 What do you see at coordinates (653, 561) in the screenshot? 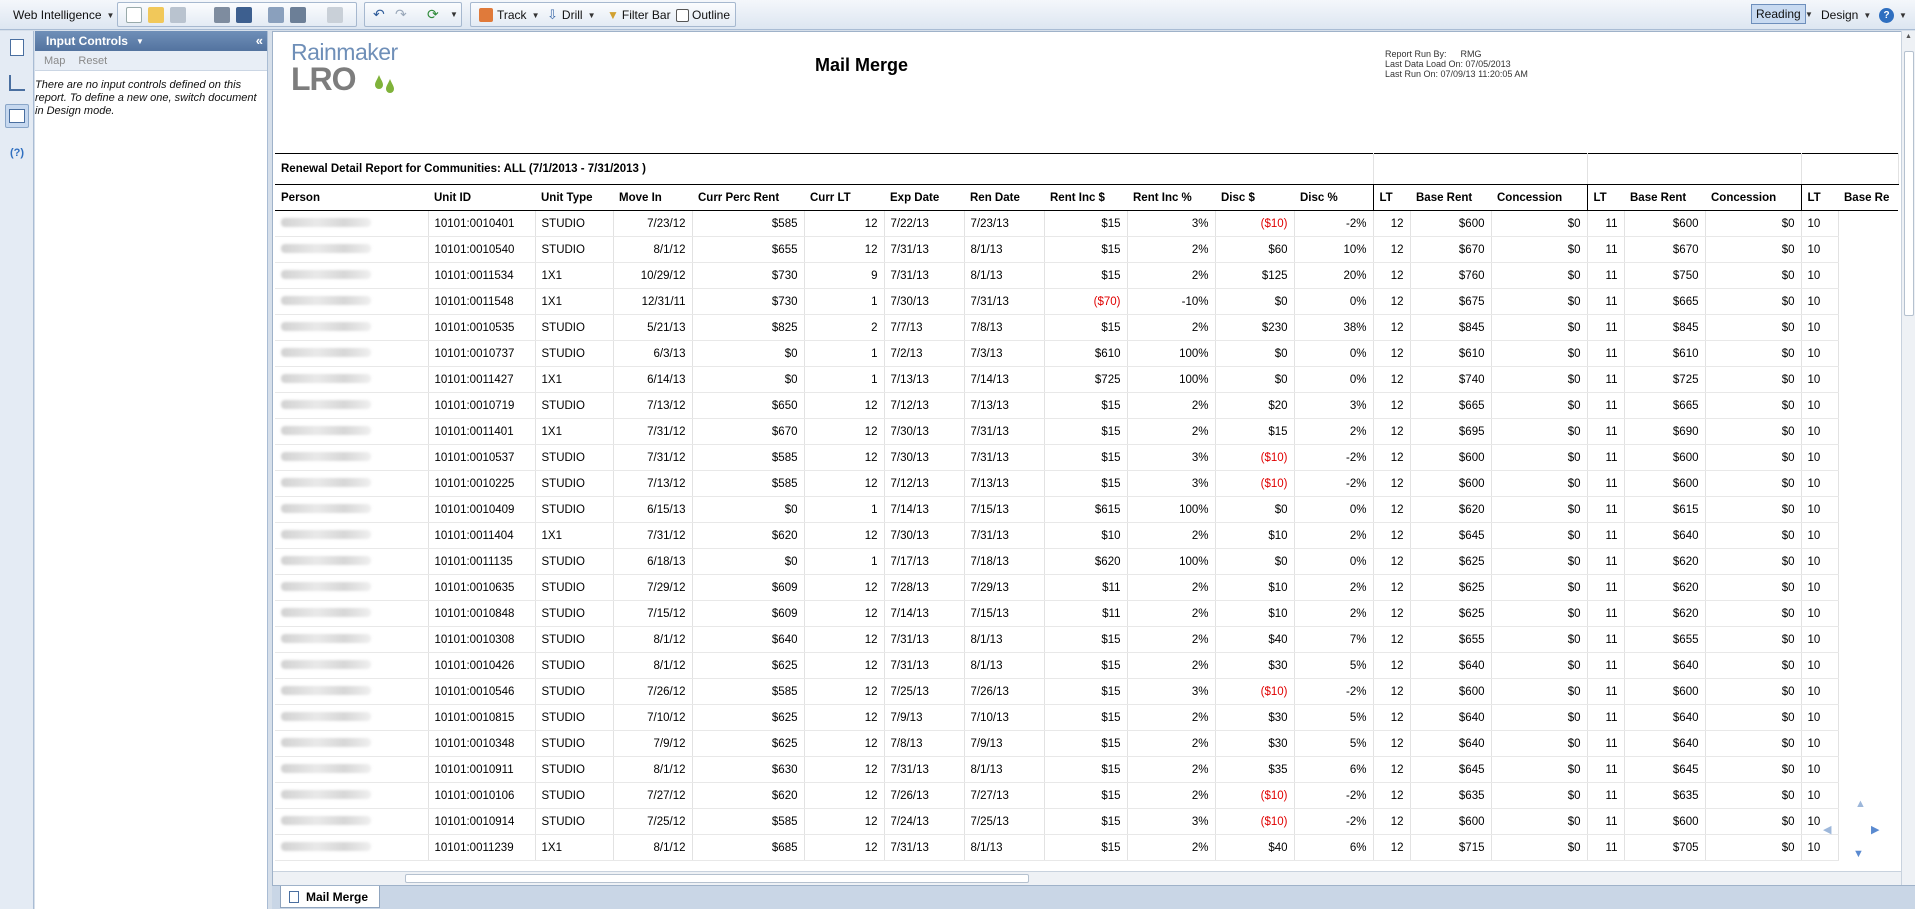
I see `table-cell: 6/18/13` at bounding box center [653, 561].